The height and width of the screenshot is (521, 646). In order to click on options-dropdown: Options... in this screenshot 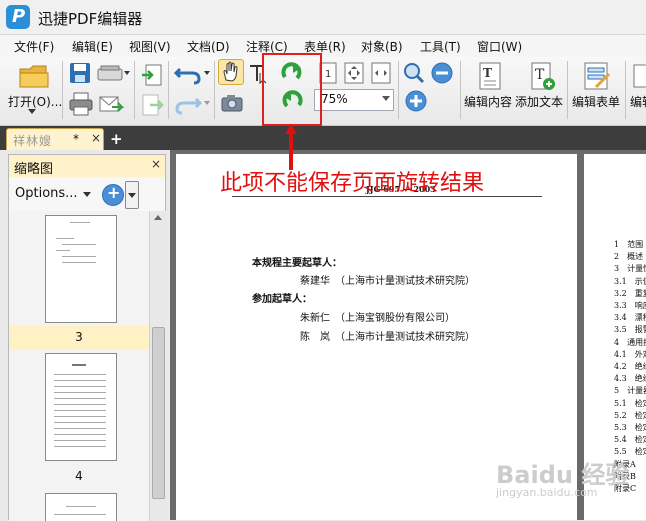, I will do `click(46, 193)`.